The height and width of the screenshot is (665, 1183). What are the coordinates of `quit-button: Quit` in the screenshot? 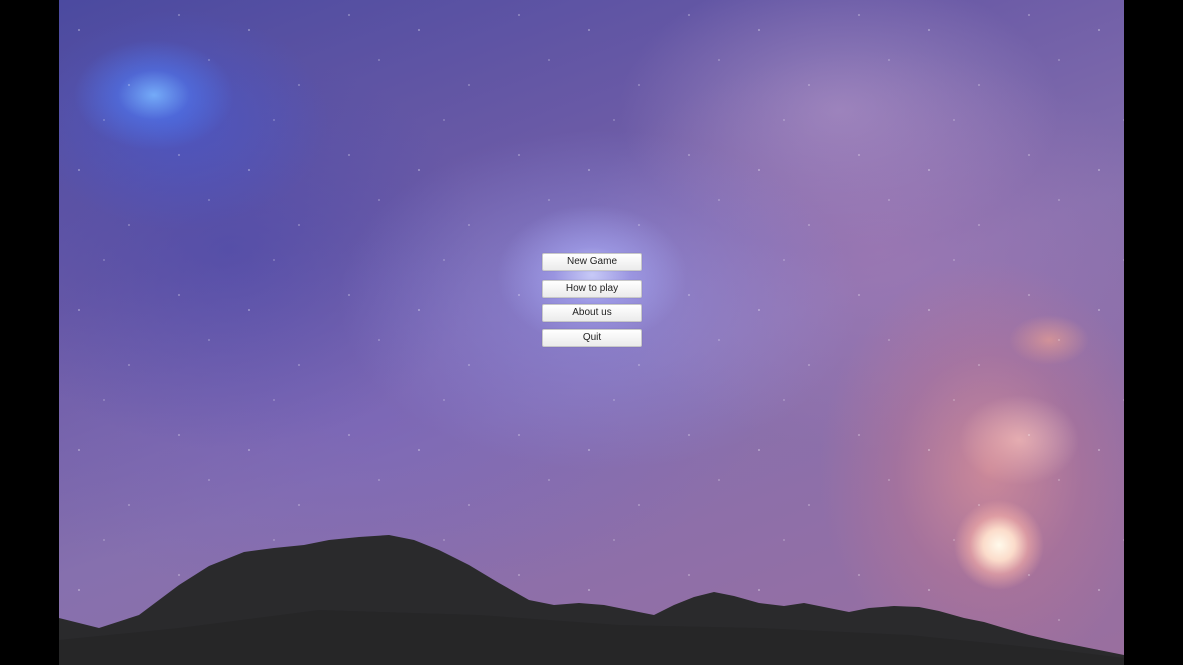 It's located at (592, 338).